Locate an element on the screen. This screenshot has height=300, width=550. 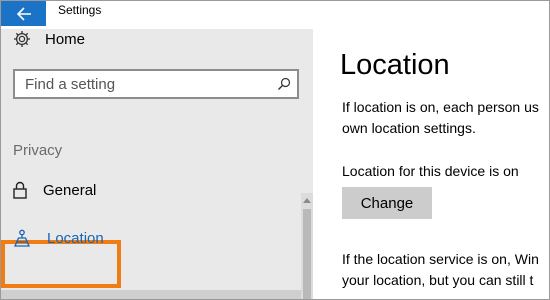
back-button is located at coordinates (23, 13).